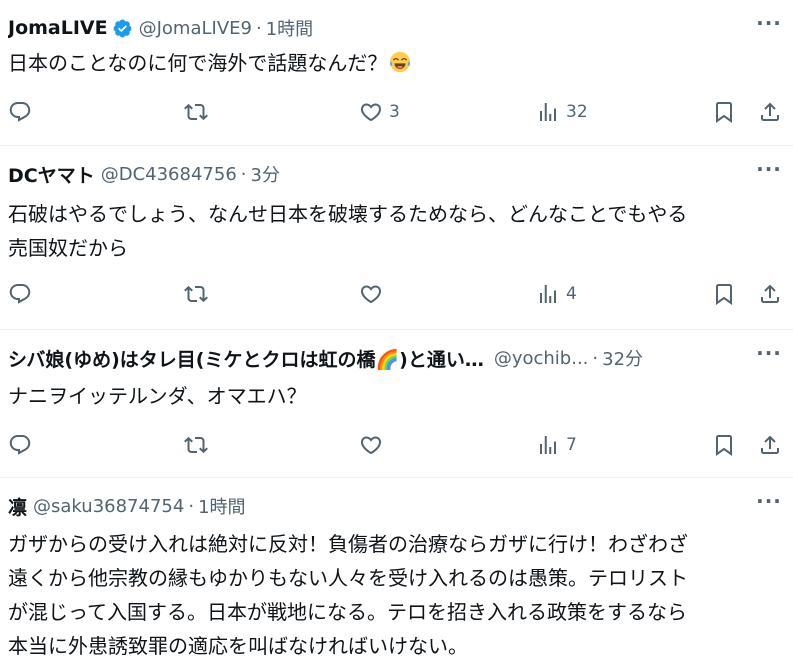 The width and height of the screenshot is (793, 668). What do you see at coordinates (571, 445) in the screenshot?
I see `view-count: 7` at bounding box center [571, 445].